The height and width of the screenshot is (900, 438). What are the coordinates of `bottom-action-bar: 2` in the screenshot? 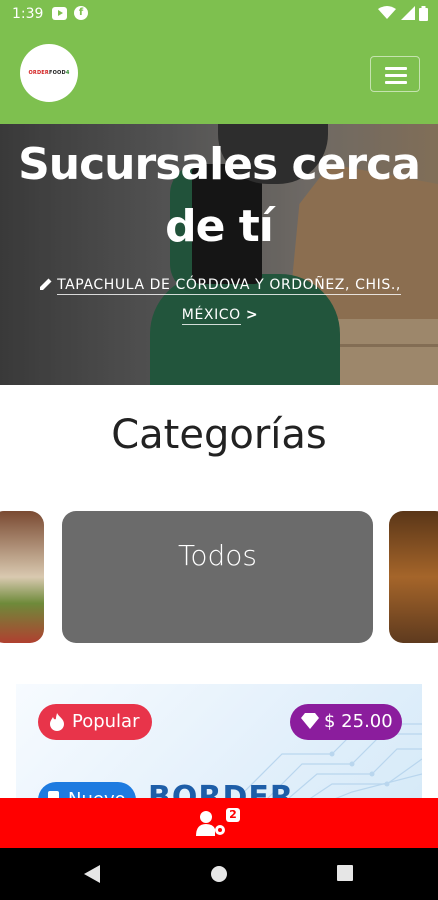 It's located at (219, 823).